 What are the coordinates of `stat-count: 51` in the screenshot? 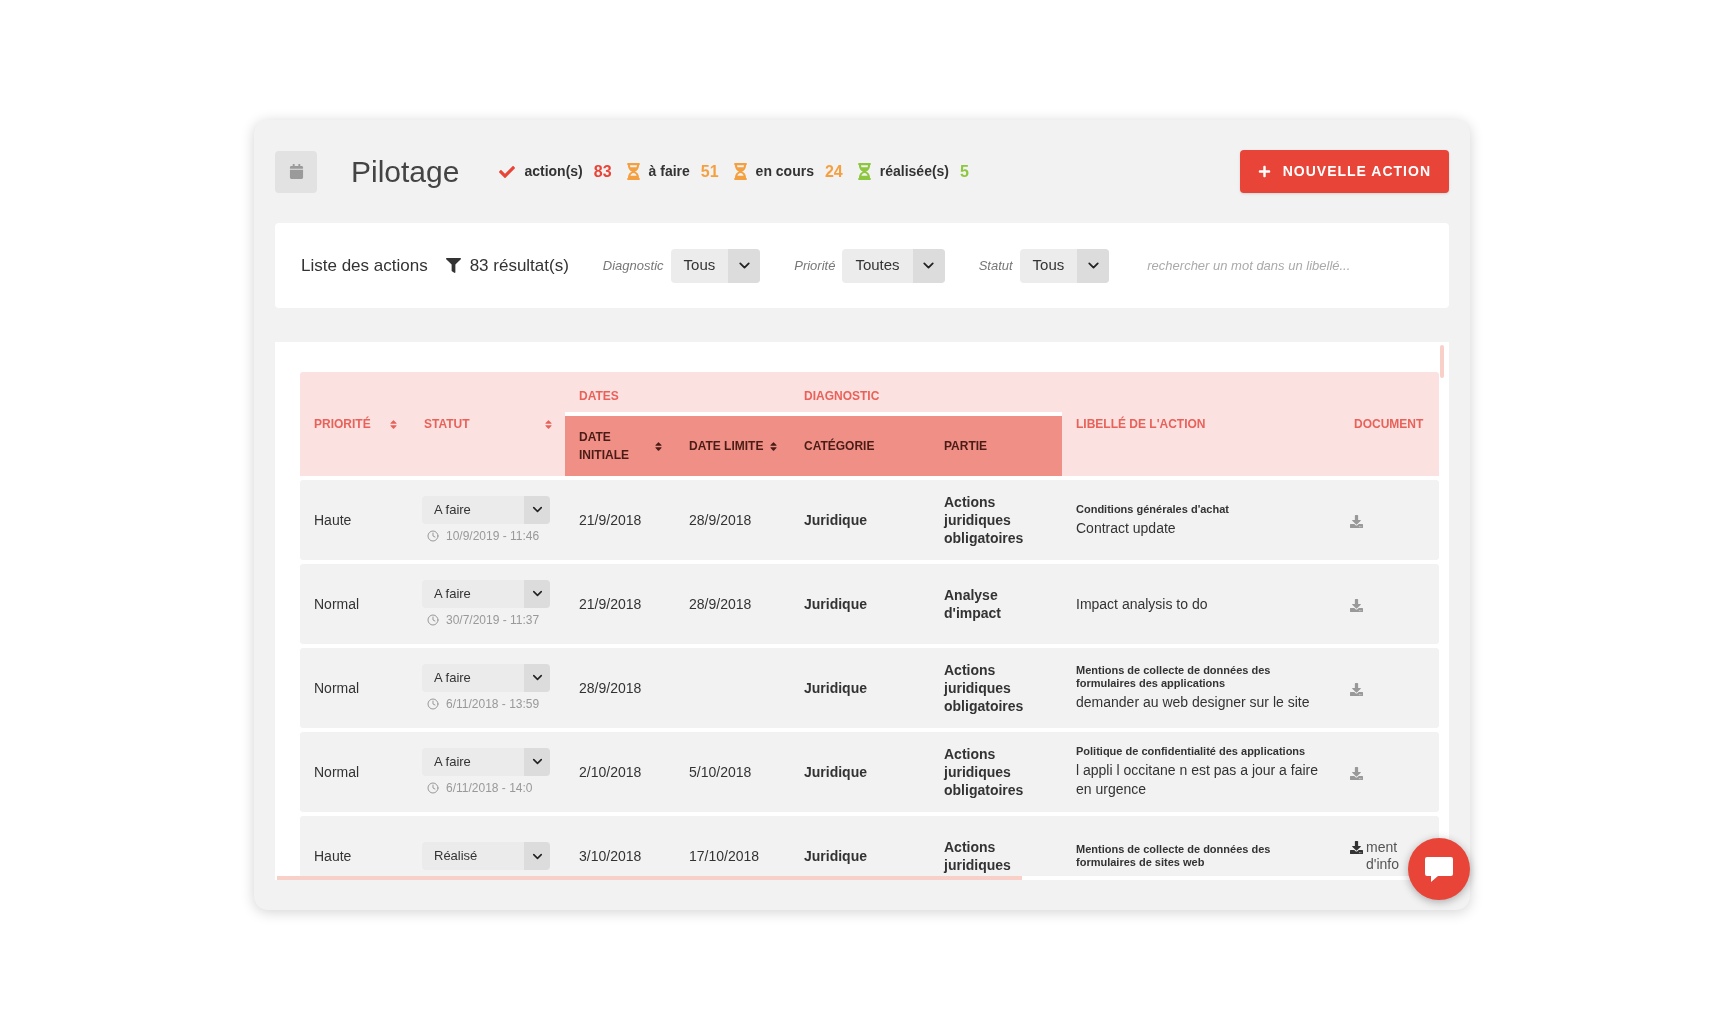 It's located at (709, 171).